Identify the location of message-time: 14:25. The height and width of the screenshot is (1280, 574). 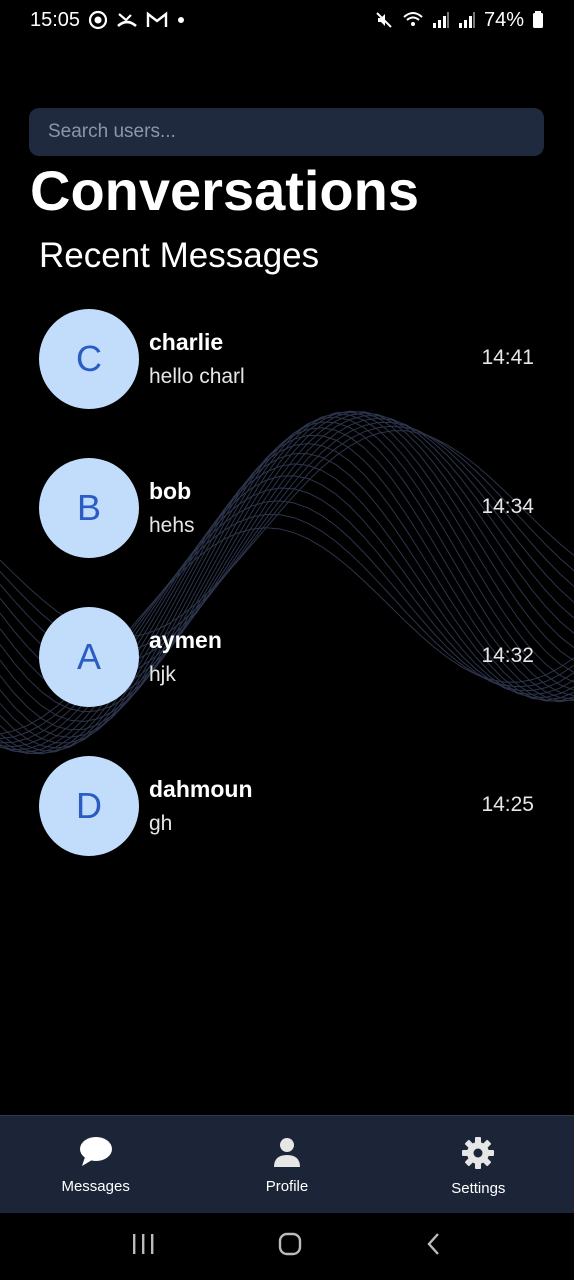
(507, 804).